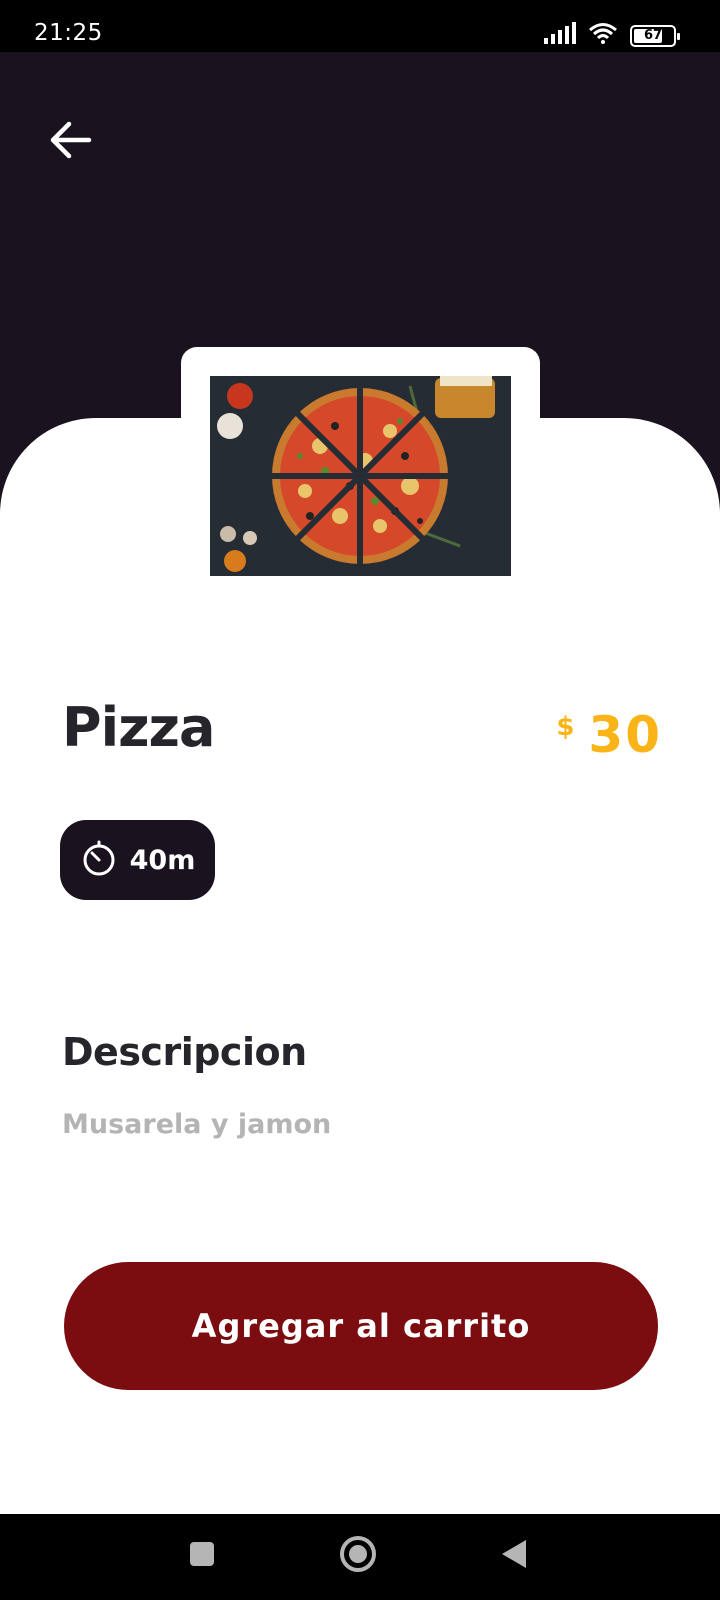 Image resolution: width=720 pixels, height=1600 pixels. Describe the element at coordinates (68, 33) in the screenshot. I see `status-time: 21:25` at that location.